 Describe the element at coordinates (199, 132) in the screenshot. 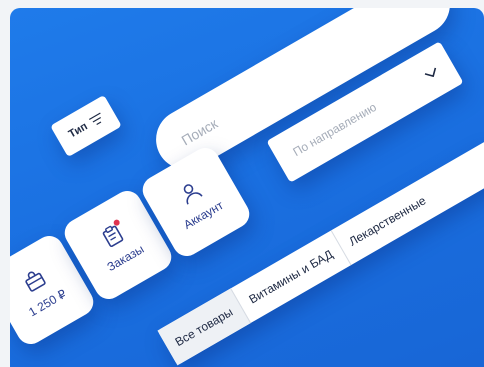

I see `search-placeholder: Поиск` at that location.